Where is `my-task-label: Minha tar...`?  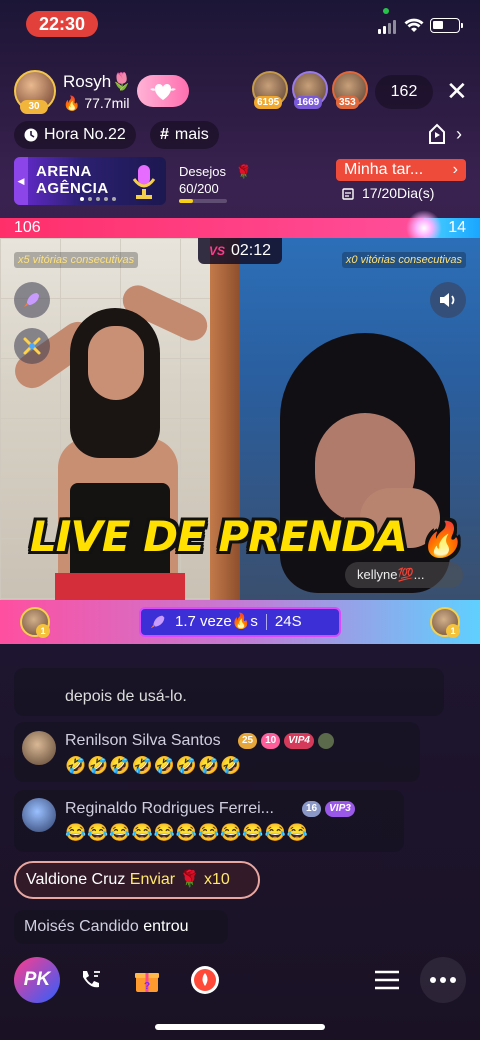 my-task-label: Minha tar... is located at coordinates (384, 169).